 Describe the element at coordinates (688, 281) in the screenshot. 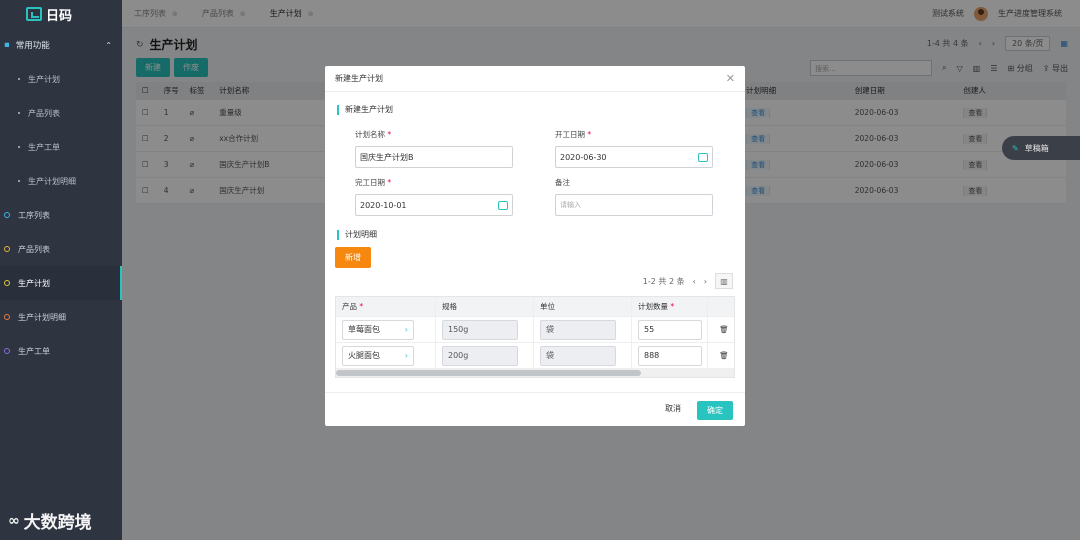

I see `detail-pager: 1-2 共 2 条 ‹ › ▥` at that location.